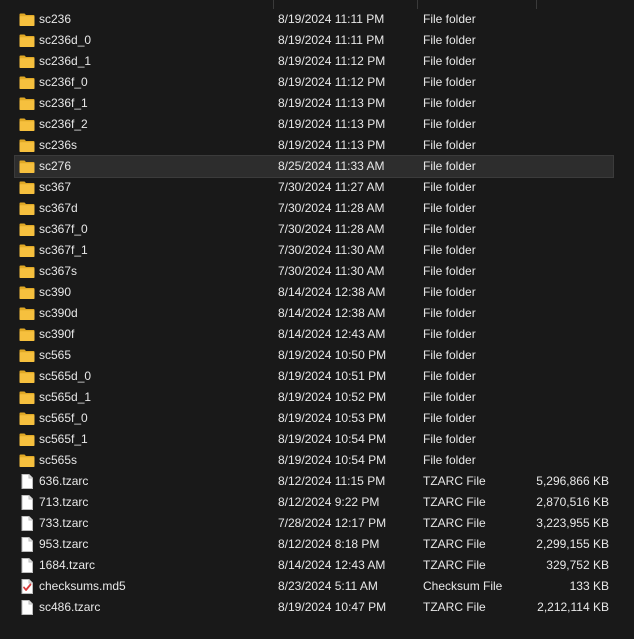  I want to click on file-row: sc565 8/19/2024 10:50 PM File folder, so click(314, 355).